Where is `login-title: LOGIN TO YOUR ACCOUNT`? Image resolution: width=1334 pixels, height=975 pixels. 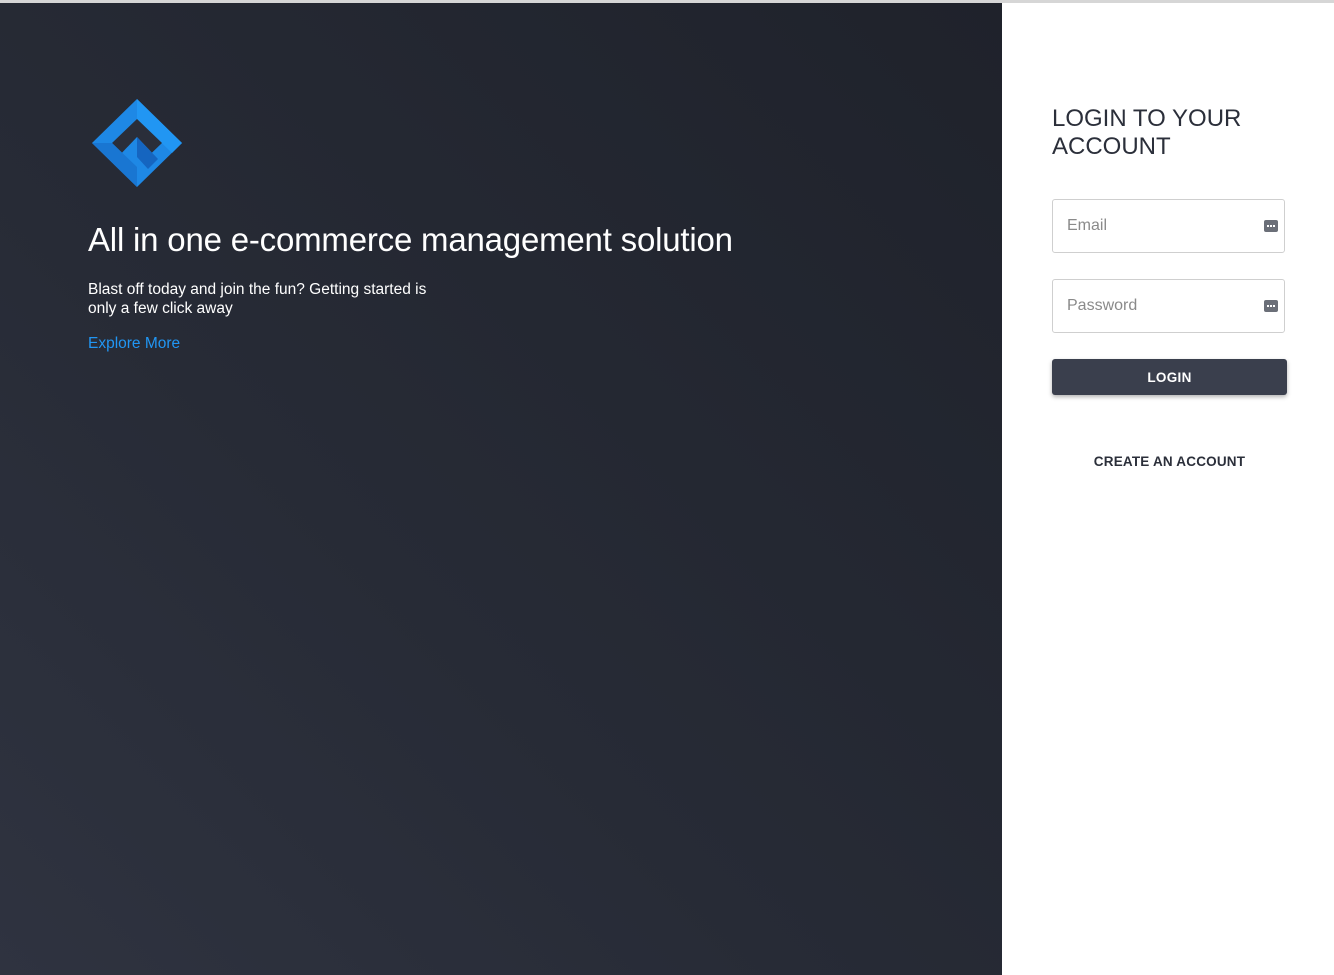 login-title: LOGIN TO YOUR ACCOUNT is located at coordinates (1147, 132).